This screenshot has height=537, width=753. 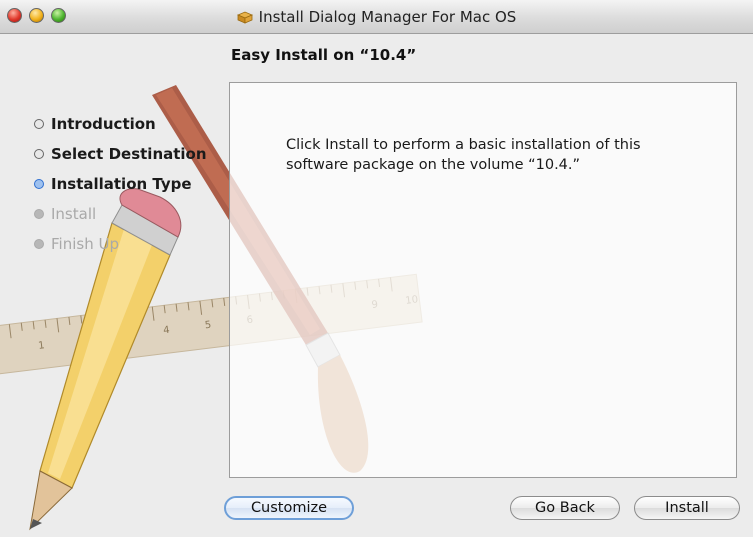 I want to click on window-title: Install Dialog Manager For Mac OS, so click(x=387, y=16).